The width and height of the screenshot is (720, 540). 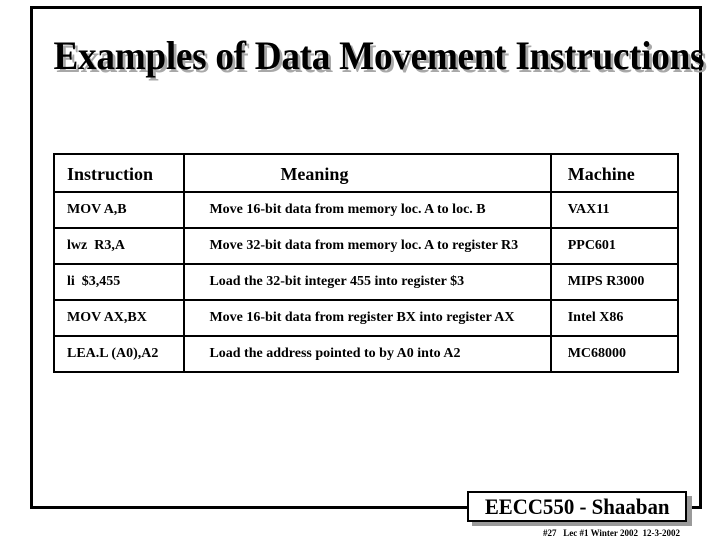 I want to click on header-machine: Machine, so click(x=614, y=173).